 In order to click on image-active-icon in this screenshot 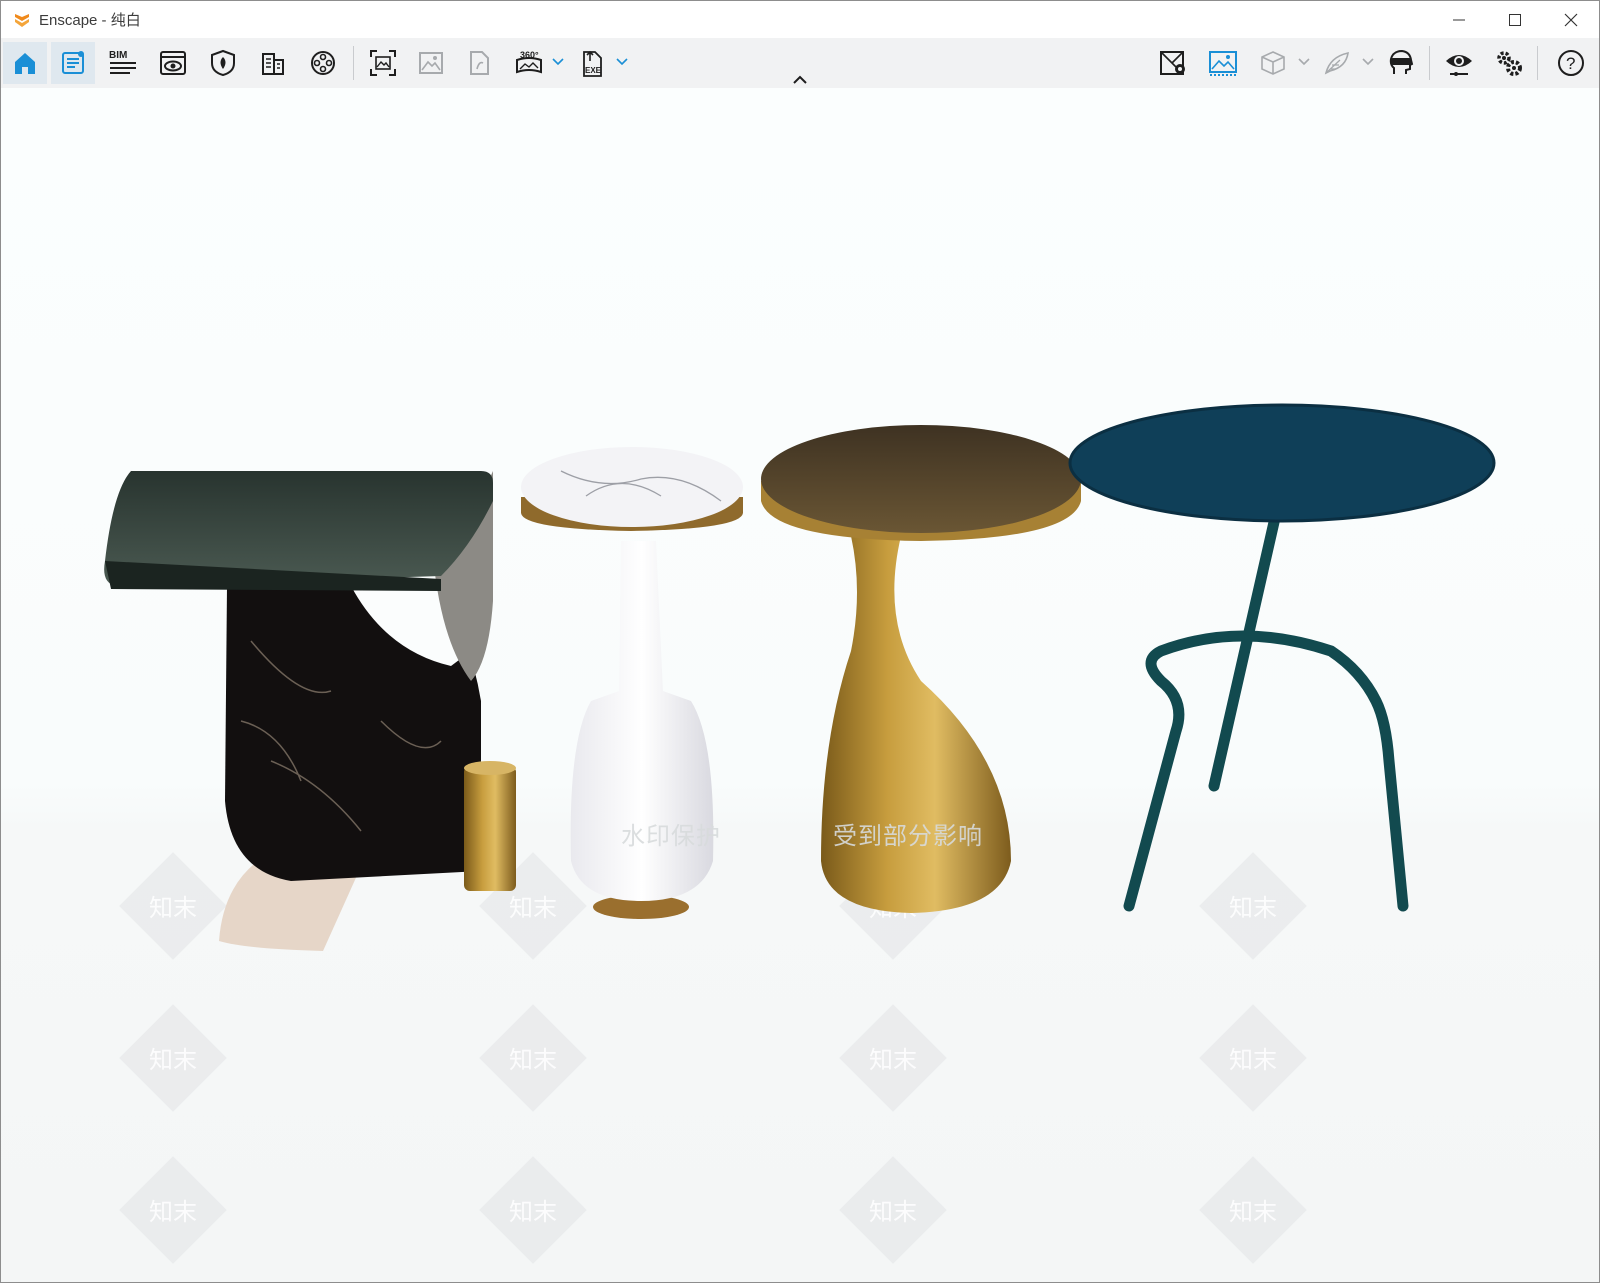, I will do `click(1223, 63)`.